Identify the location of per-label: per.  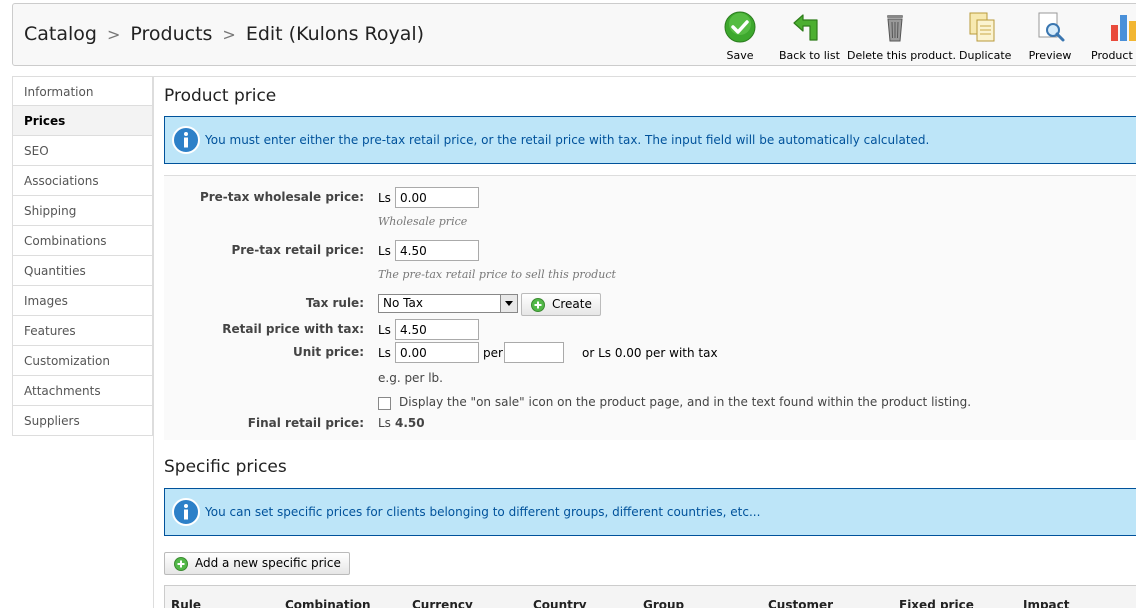
(493, 353).